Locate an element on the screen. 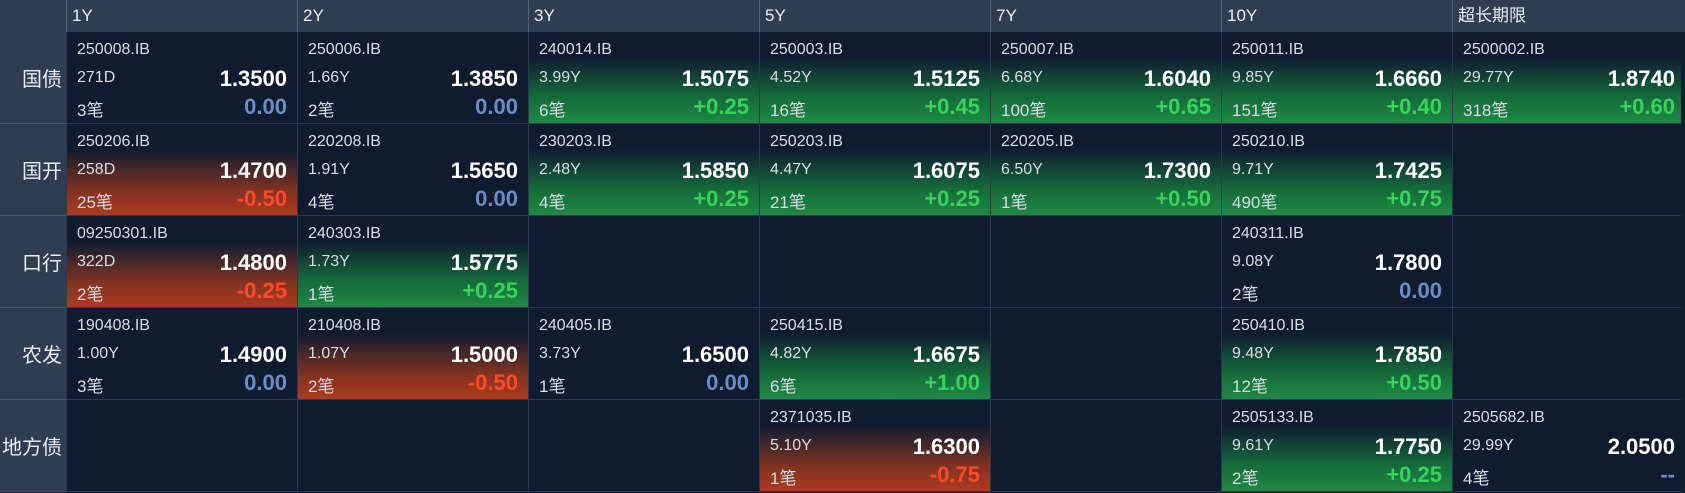 The width and height of the screenshot is (1685, 493). yield-value: 1.6500 is located at coordinates (715, 354).